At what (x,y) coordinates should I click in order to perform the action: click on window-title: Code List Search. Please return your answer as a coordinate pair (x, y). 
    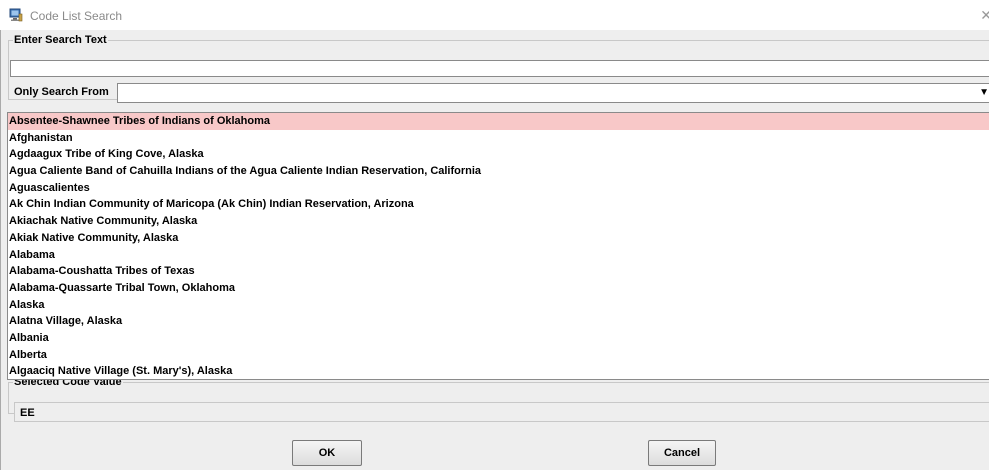
    Looking at the image, I should click on (76, 16).